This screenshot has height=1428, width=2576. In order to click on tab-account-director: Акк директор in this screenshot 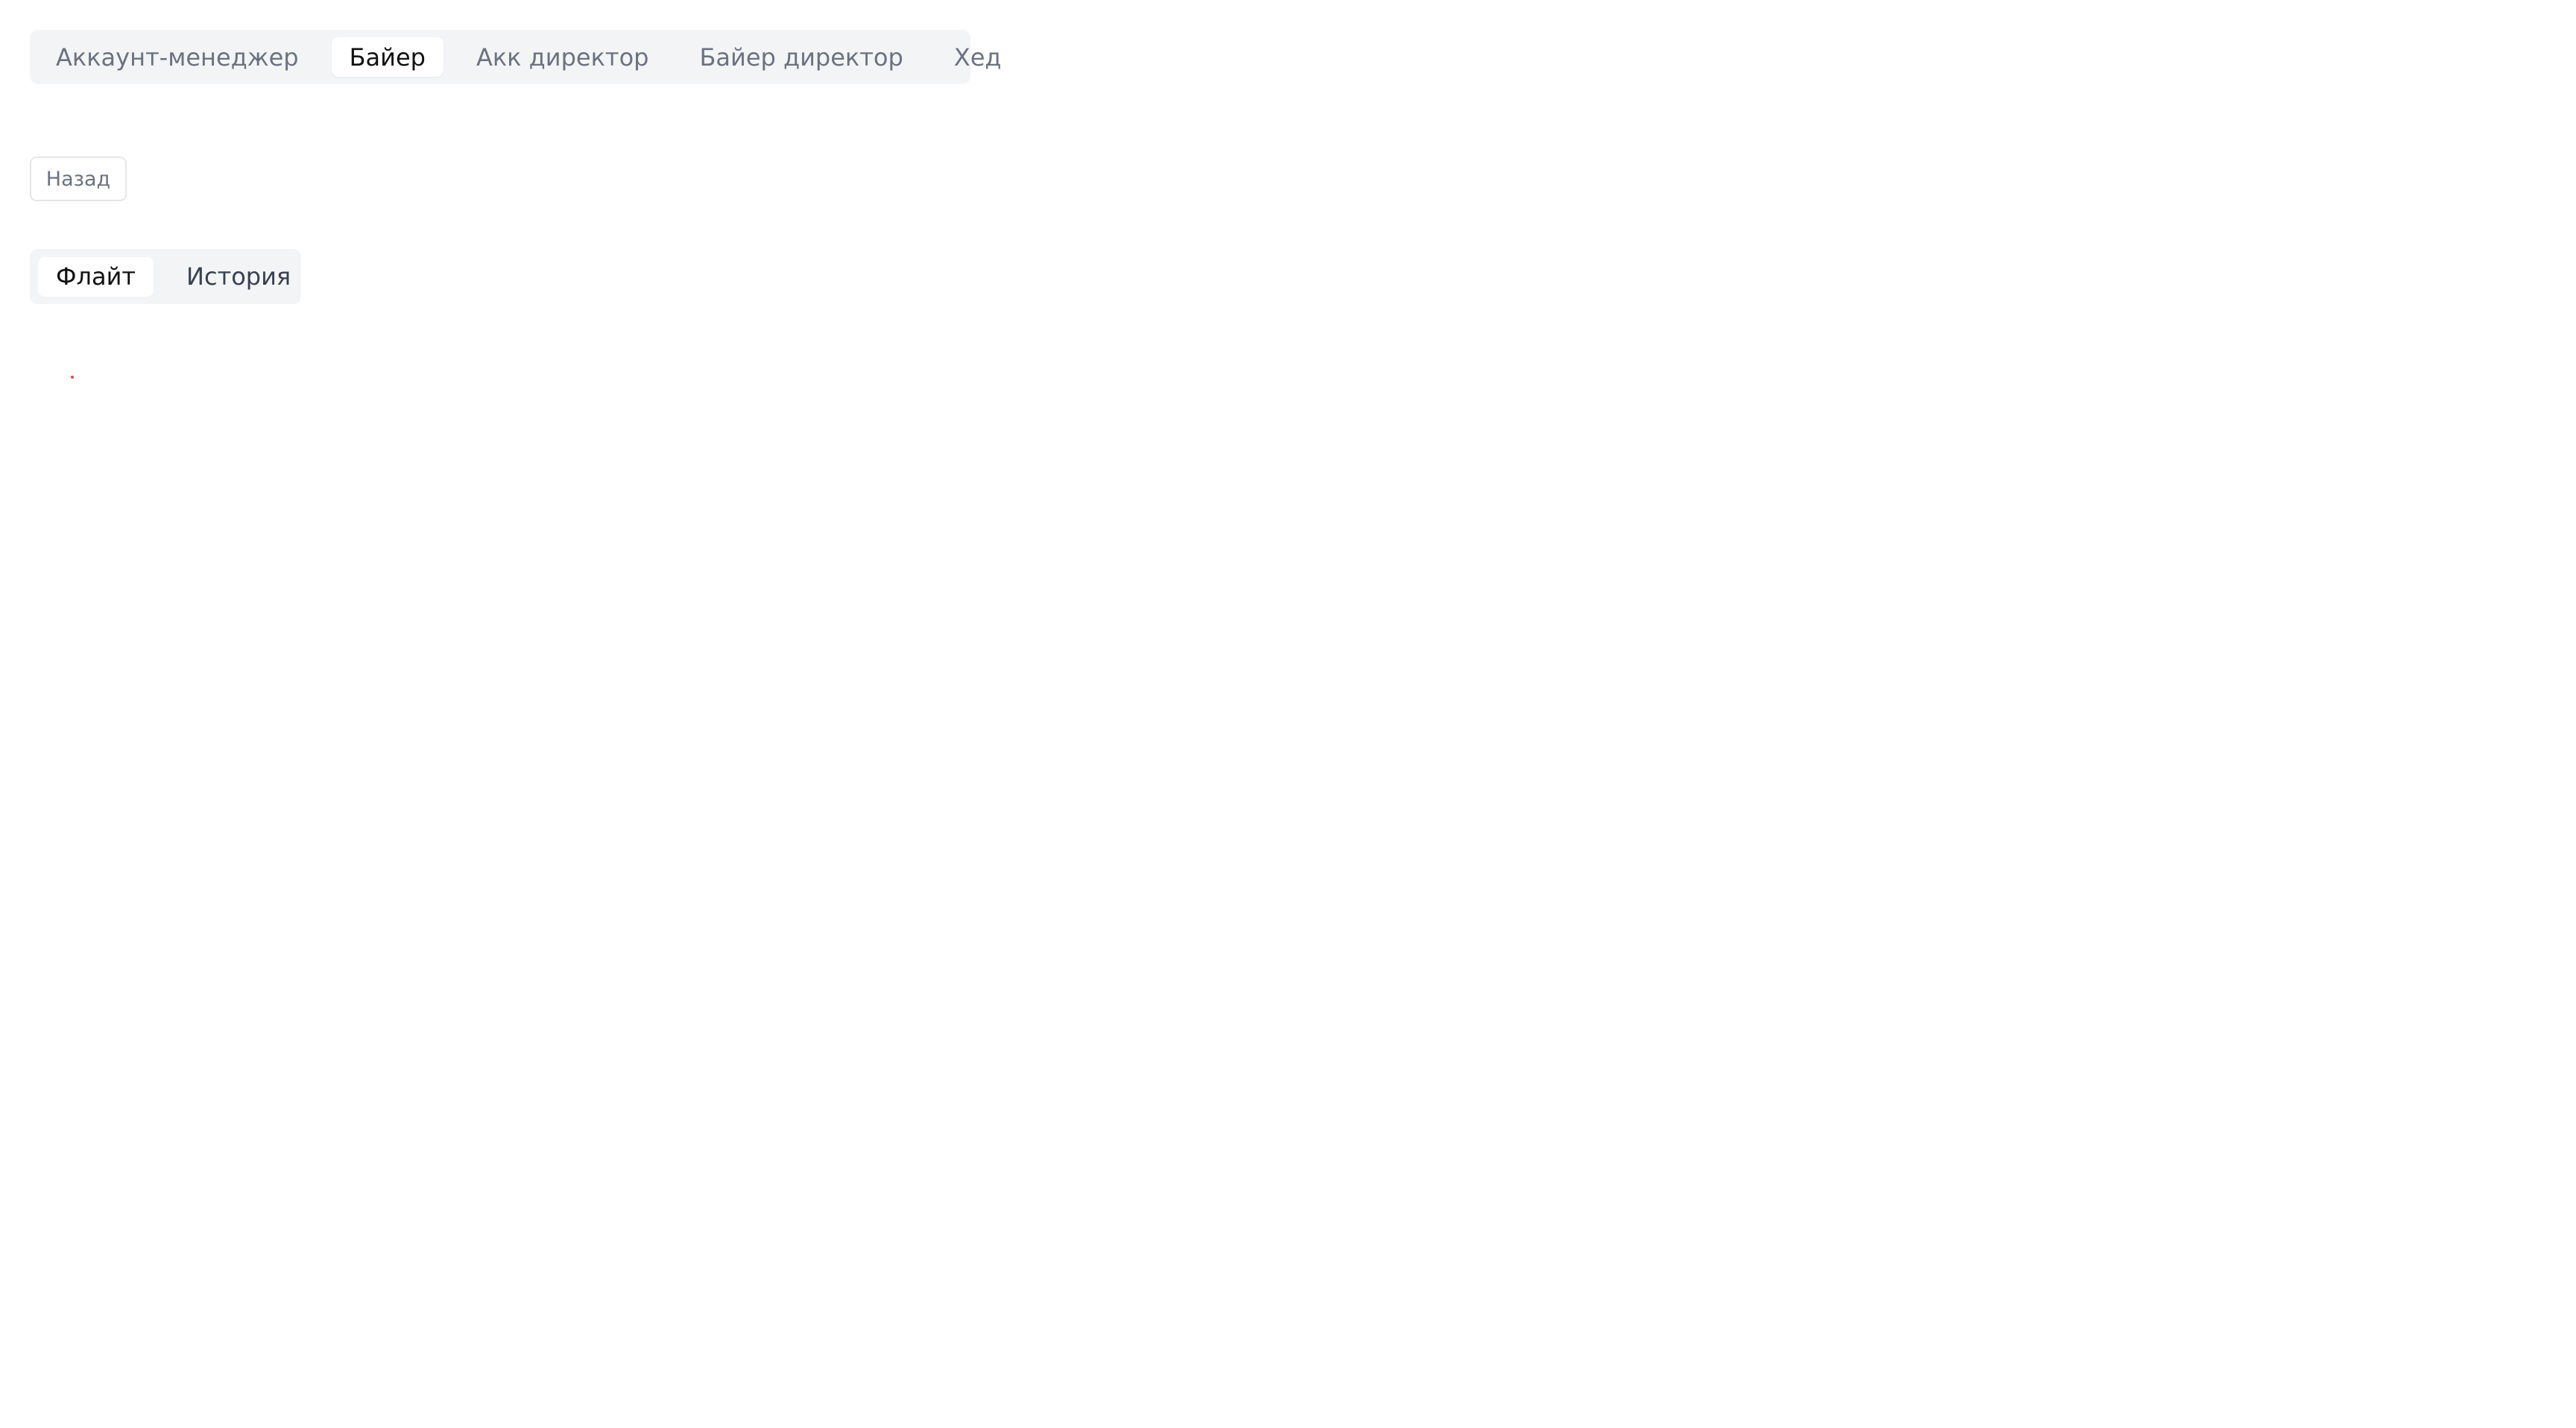, I will do `click(562, 57)`.